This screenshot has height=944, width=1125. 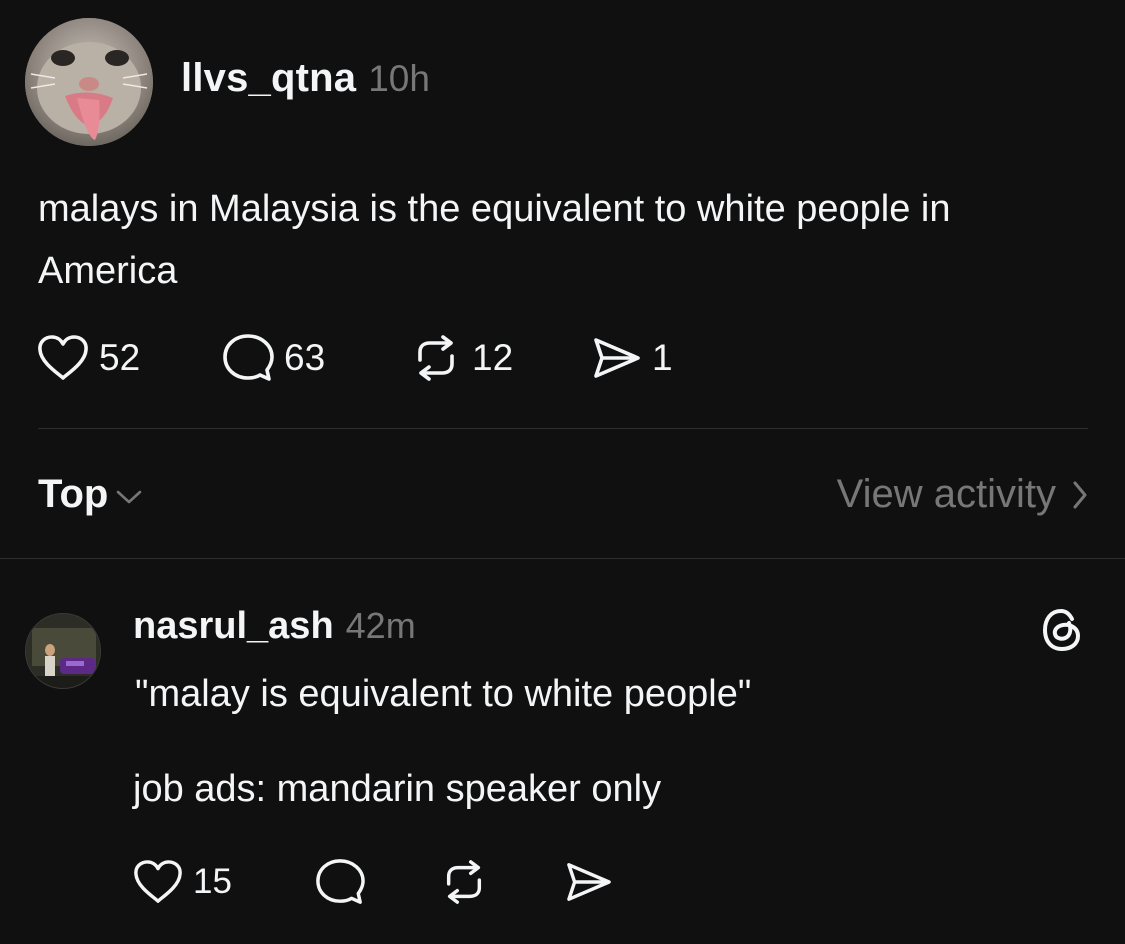 I want to click on reply-text-line-1: "malay is equivalent to white people", so click(x=443, y=694).